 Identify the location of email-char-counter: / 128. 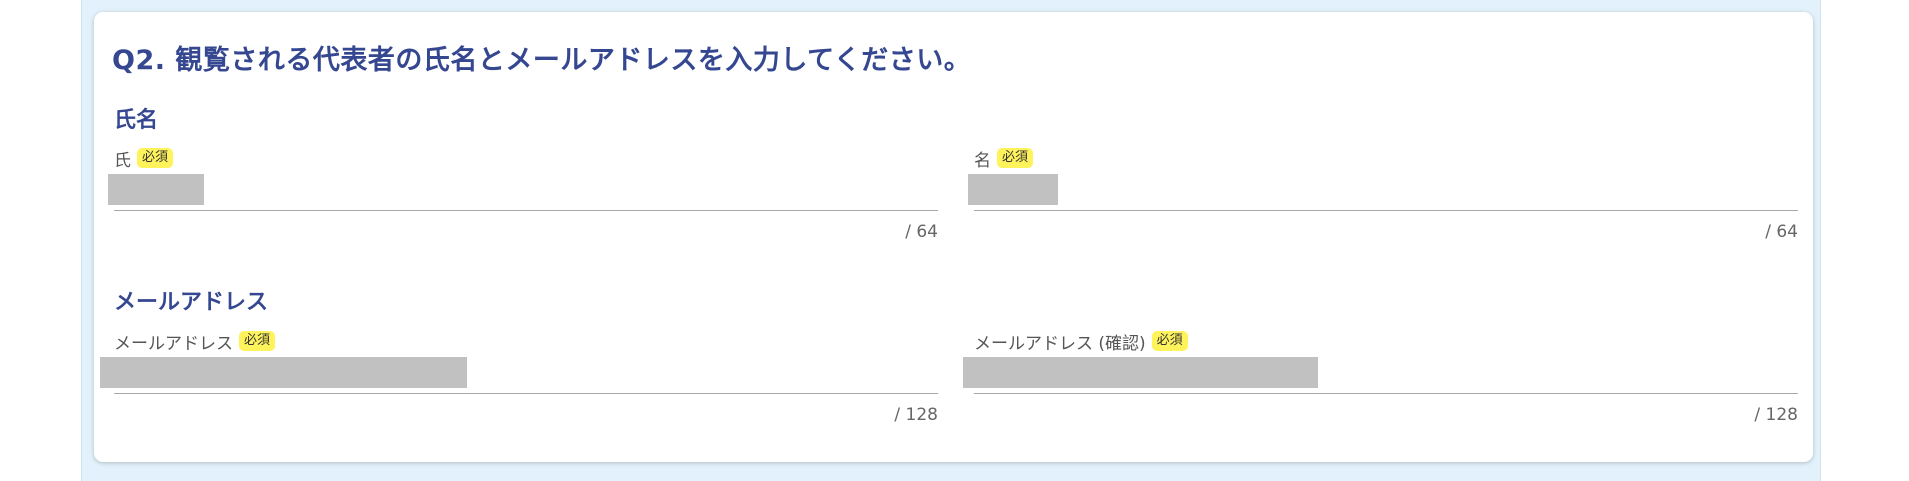
(916, 415).